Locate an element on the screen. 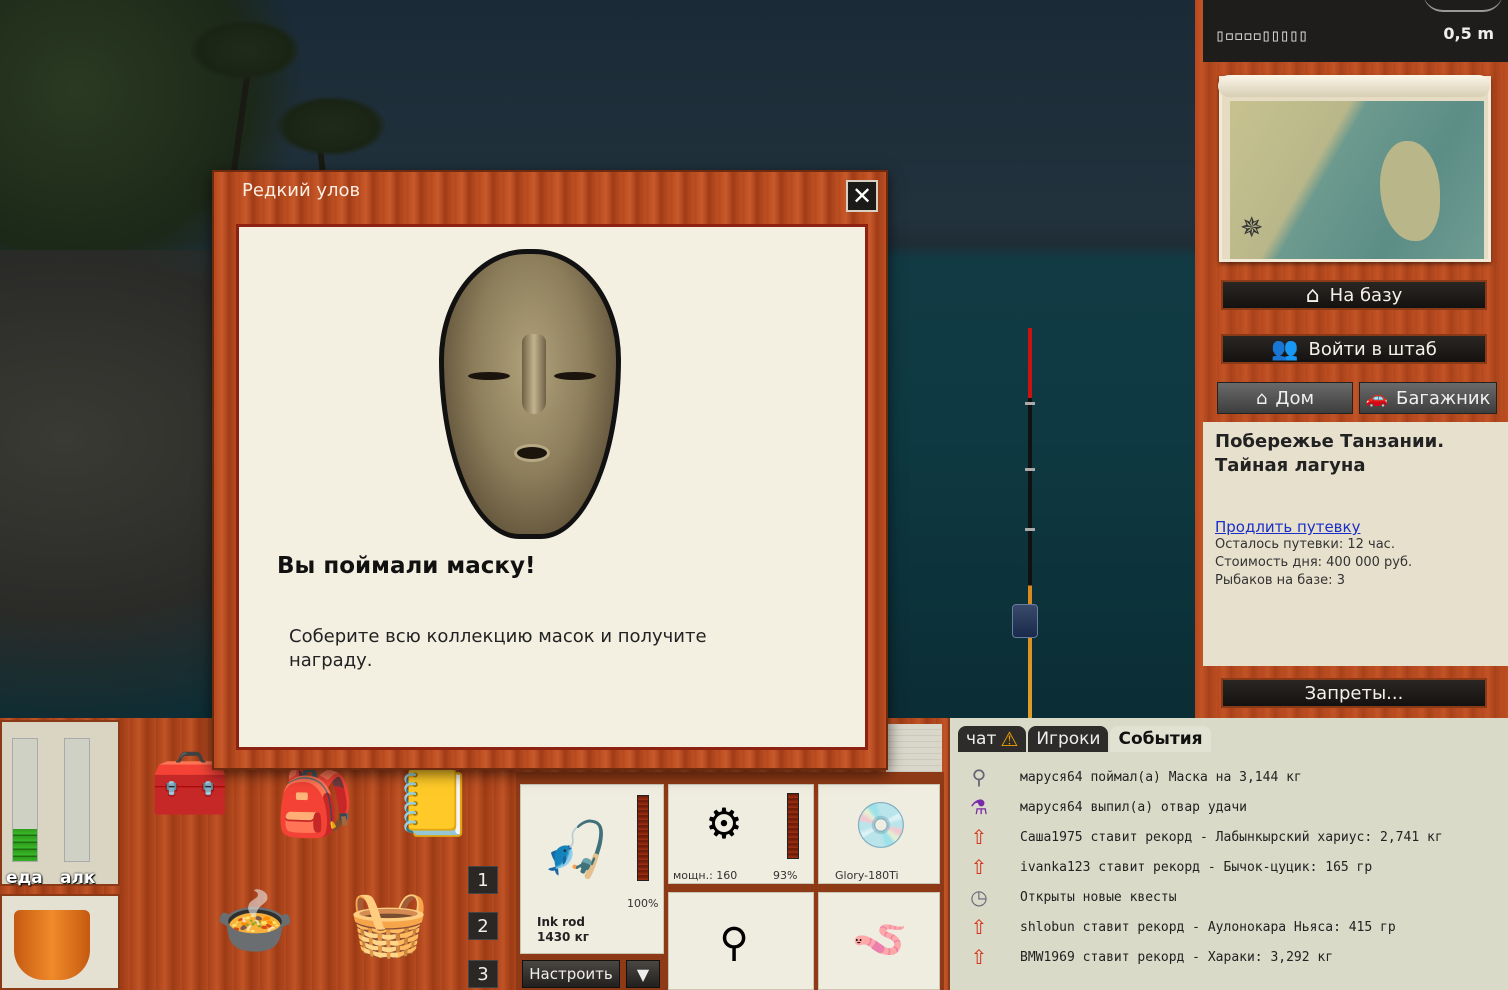 This screenshot has height=990, width=1508. compass-icon: ✵ is located at coordinates (1252, 227).